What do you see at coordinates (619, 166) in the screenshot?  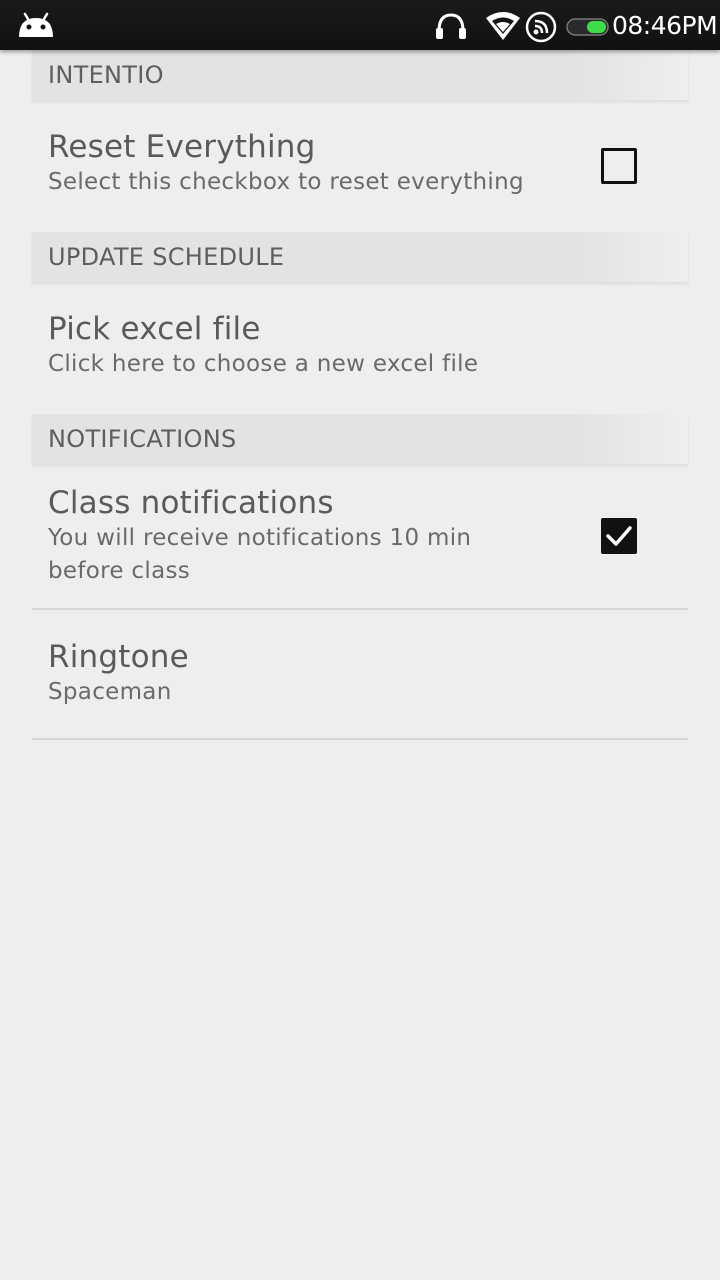 I see `reset-everything-checkbox` at bounding box center [619, 166].